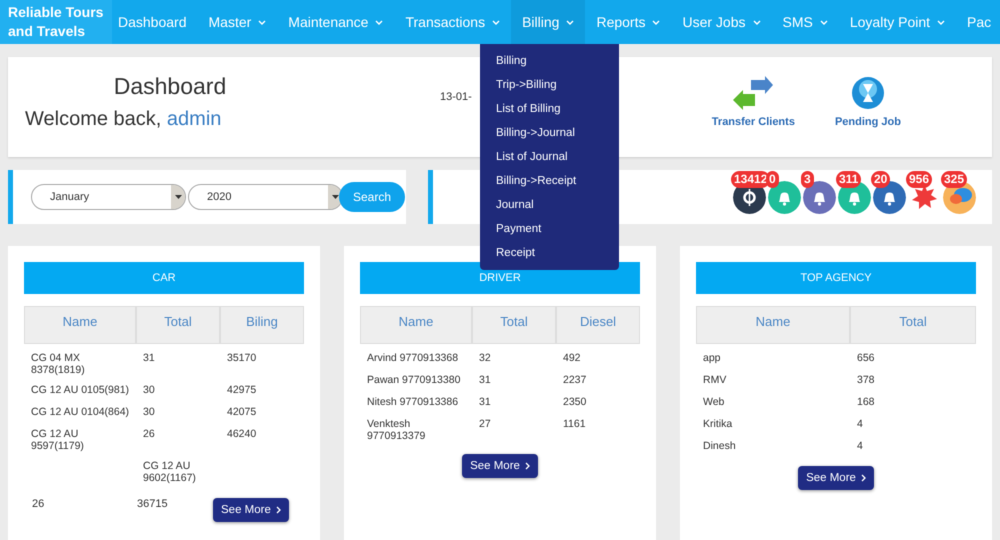 This screenshot has height=540, width=1000. I want to click on count-badge: 325, so click(954, 179).